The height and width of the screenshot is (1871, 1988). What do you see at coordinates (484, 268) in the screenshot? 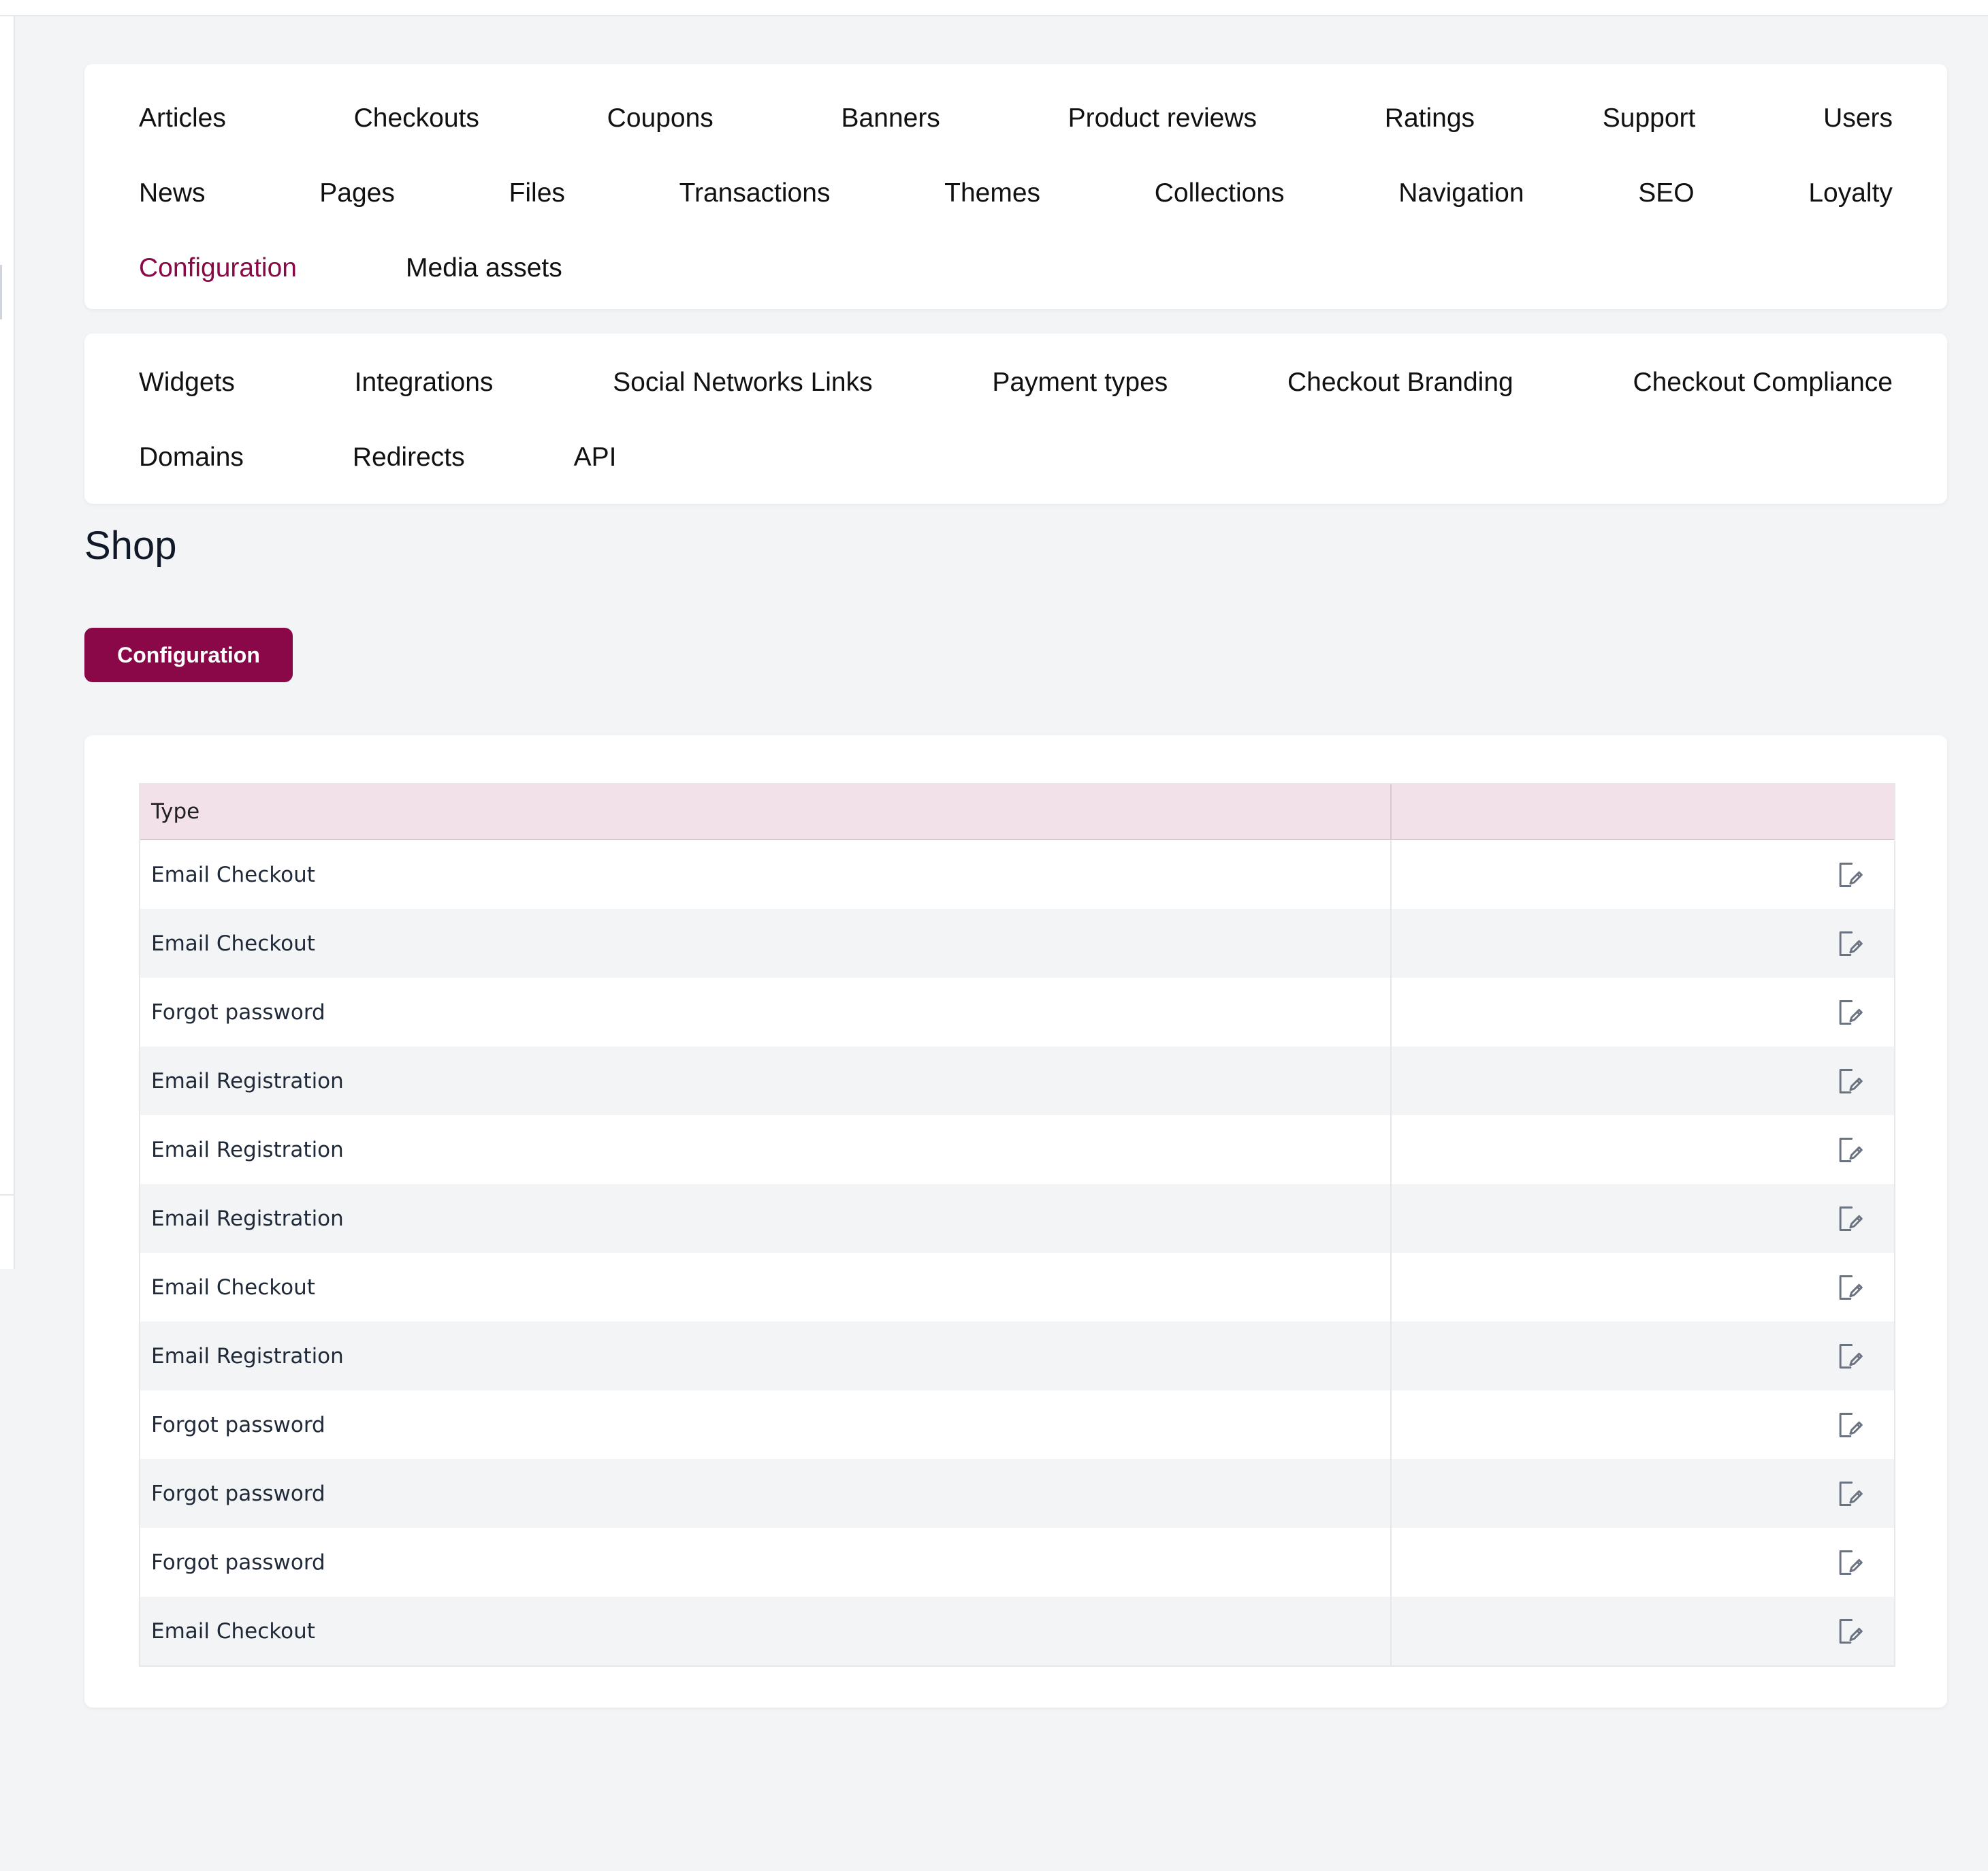
I see `nav-item-media-assets: Media assets` at bounding box center [484, 268].